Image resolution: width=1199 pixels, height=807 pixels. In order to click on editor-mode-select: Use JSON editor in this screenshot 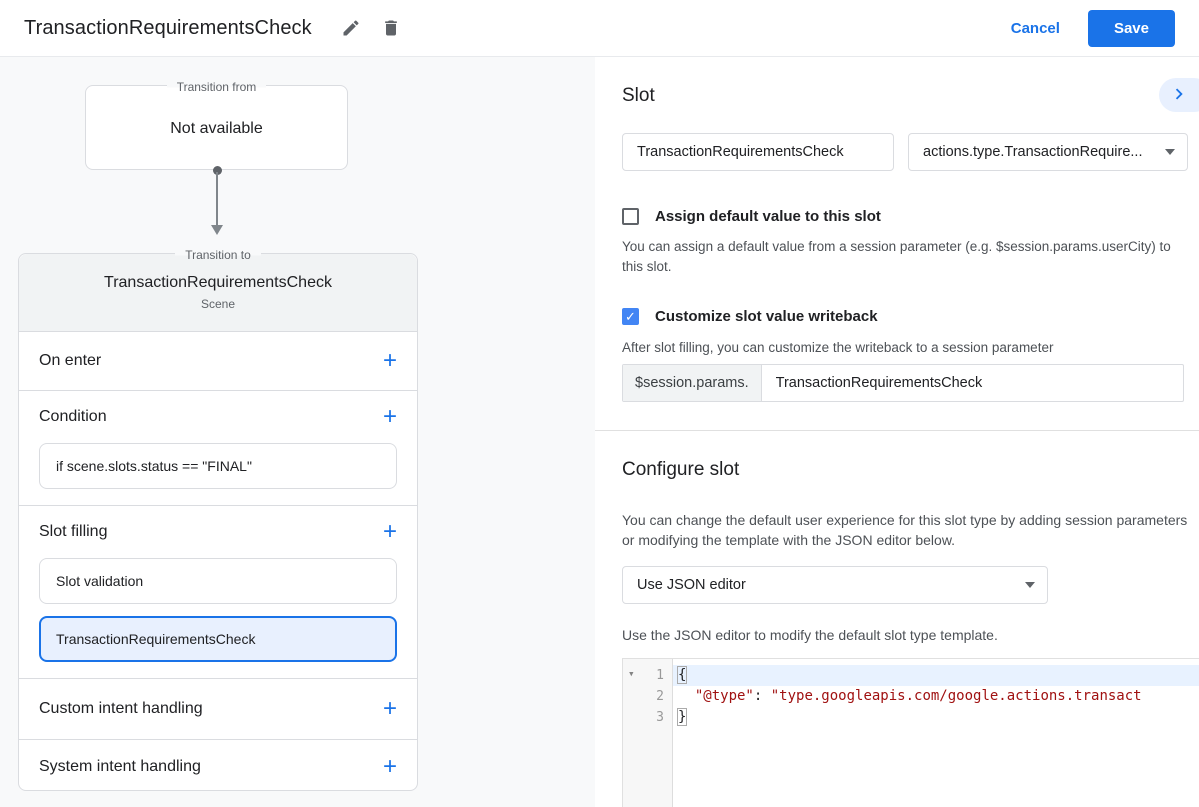, I will do `click(835, 585)`.